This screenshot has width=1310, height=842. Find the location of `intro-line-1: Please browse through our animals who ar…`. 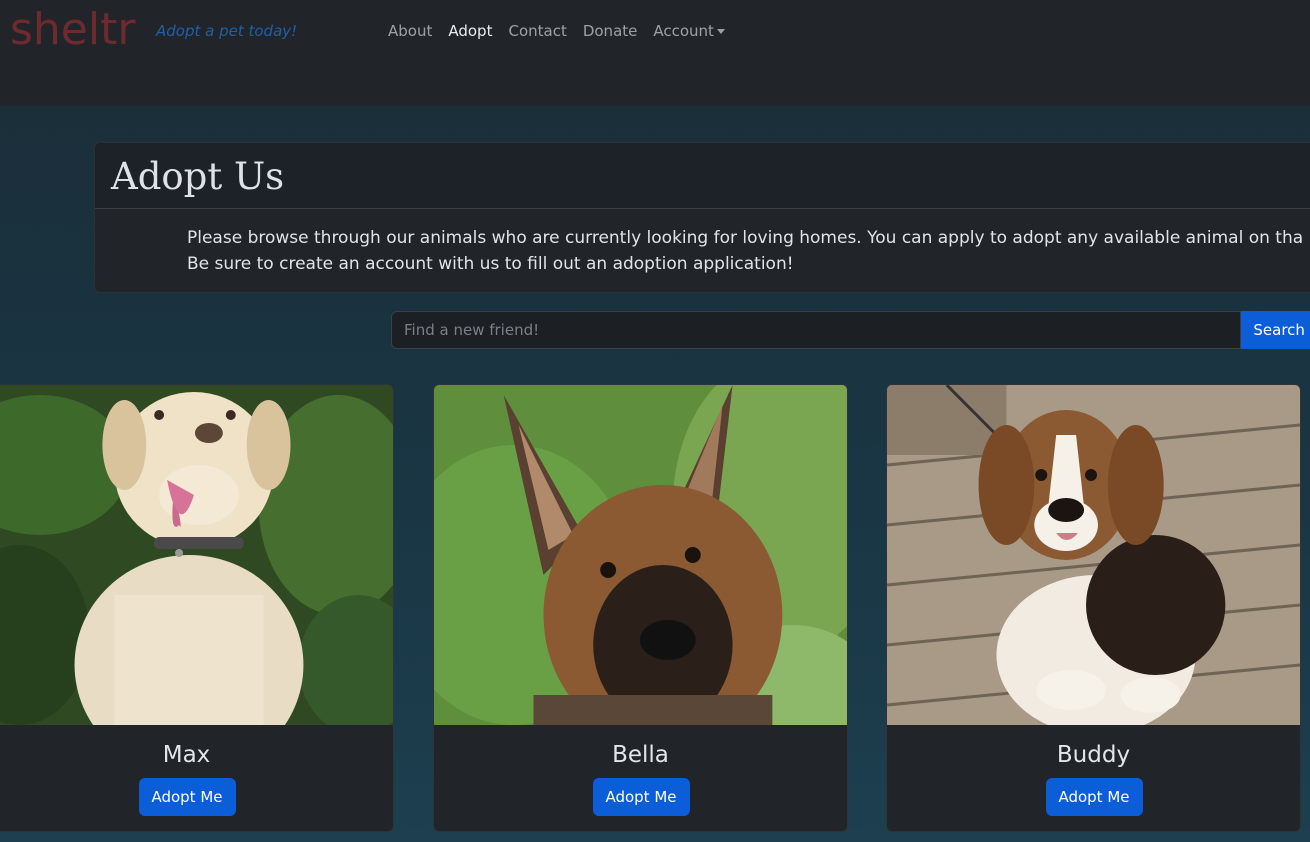

intro-line-1: Please browse through our animals who ar… is located at coordinates (745, 238).